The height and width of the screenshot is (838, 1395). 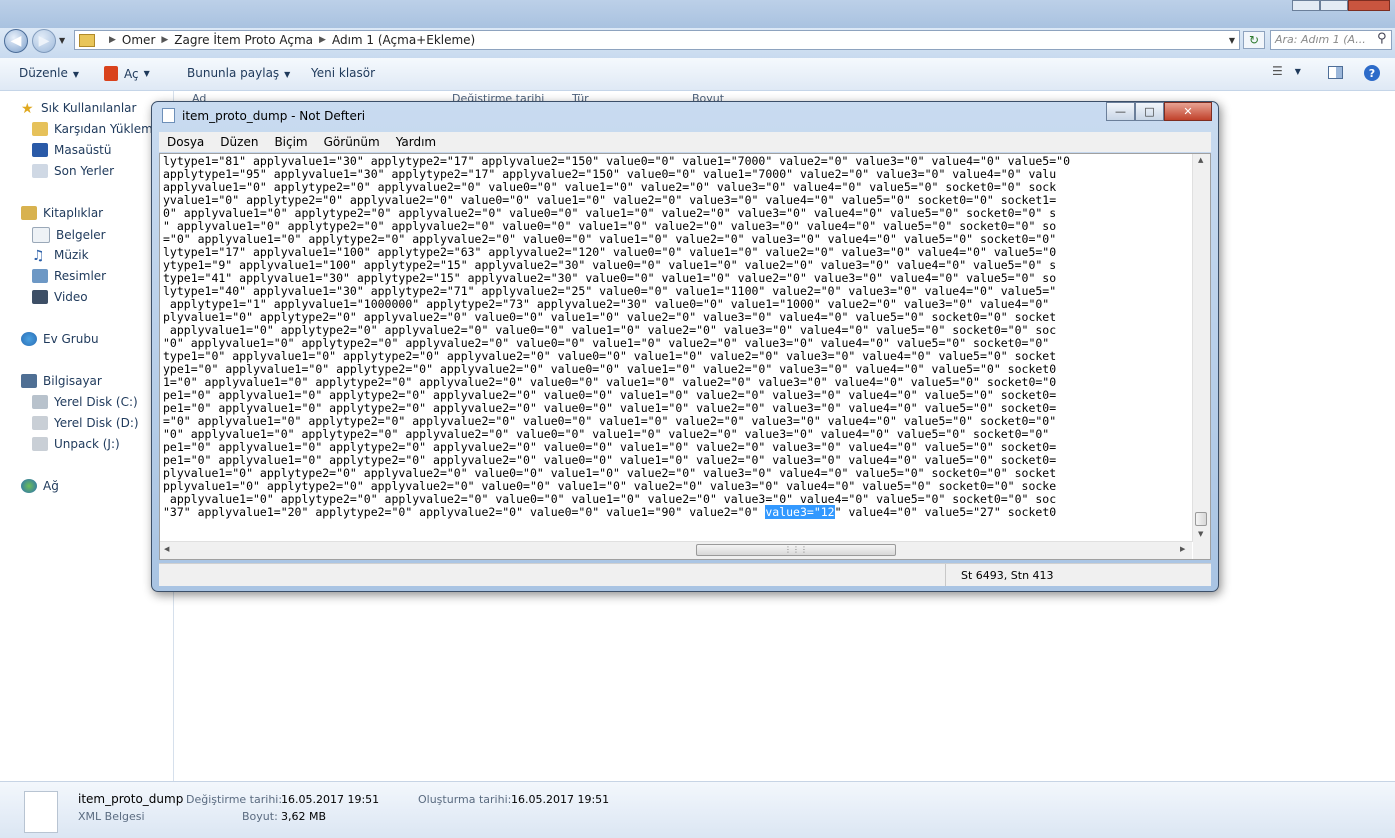 What do you see at coordinates (945, 575) in the screenshot?
I see `status-divider` at bounding box center [945, 575].